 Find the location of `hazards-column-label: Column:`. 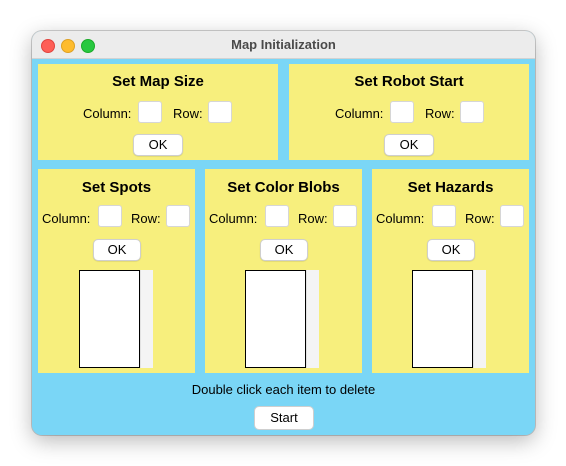

hazards-column-label: Column: is located at coordinates (400, 218).